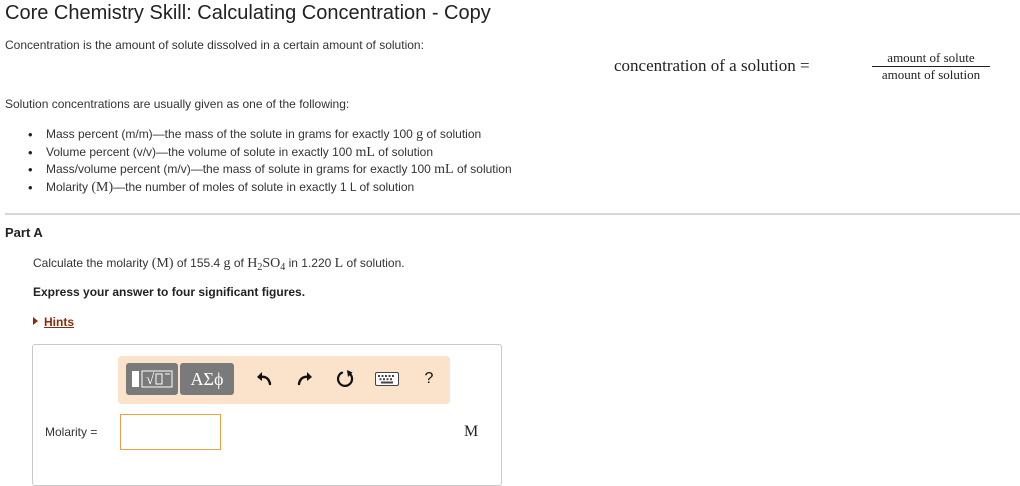  What do you see at coordinates (59, 322) in the screenshot?
I see `hints-link: Hints` at bounding box center [59, 322].